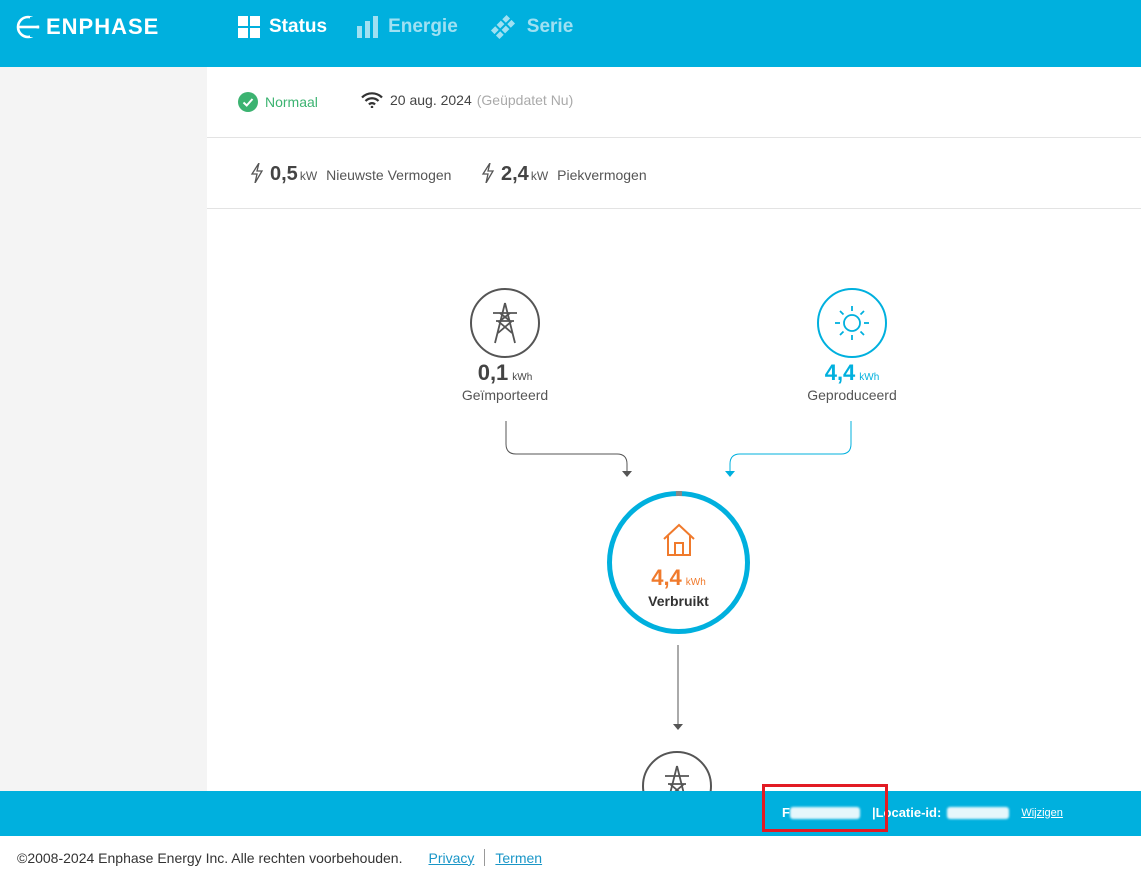 The width and height of the screenshot is (1141, 876). Describe the element at coordinates (679, 493) in the screenshot. I see `import-share-marker` at that location.